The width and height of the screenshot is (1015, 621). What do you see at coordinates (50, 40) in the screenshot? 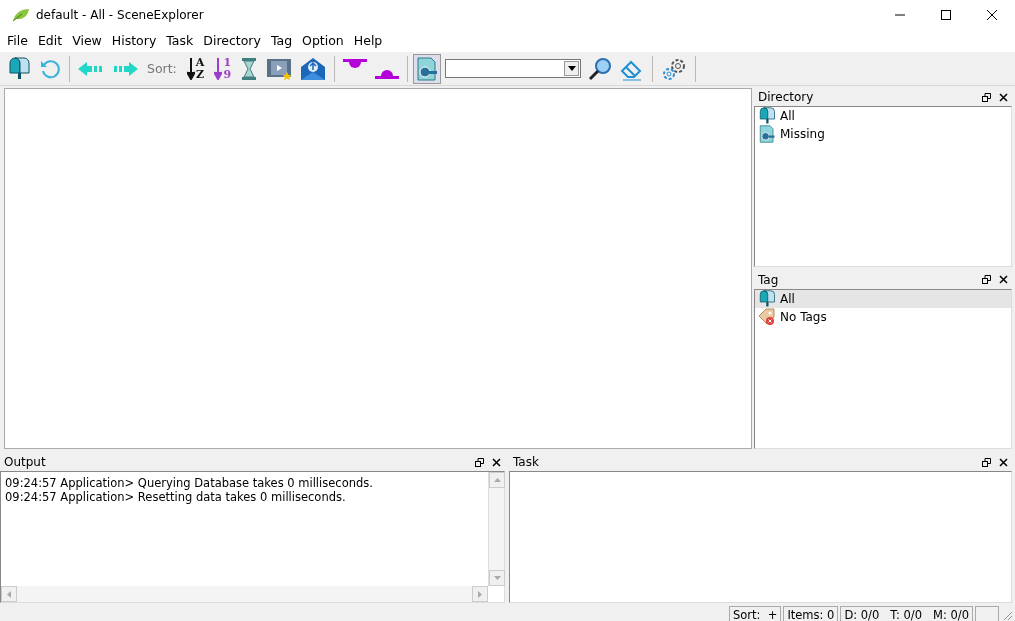
I see `menu-item: Edit` at bounding box center [50, 40].